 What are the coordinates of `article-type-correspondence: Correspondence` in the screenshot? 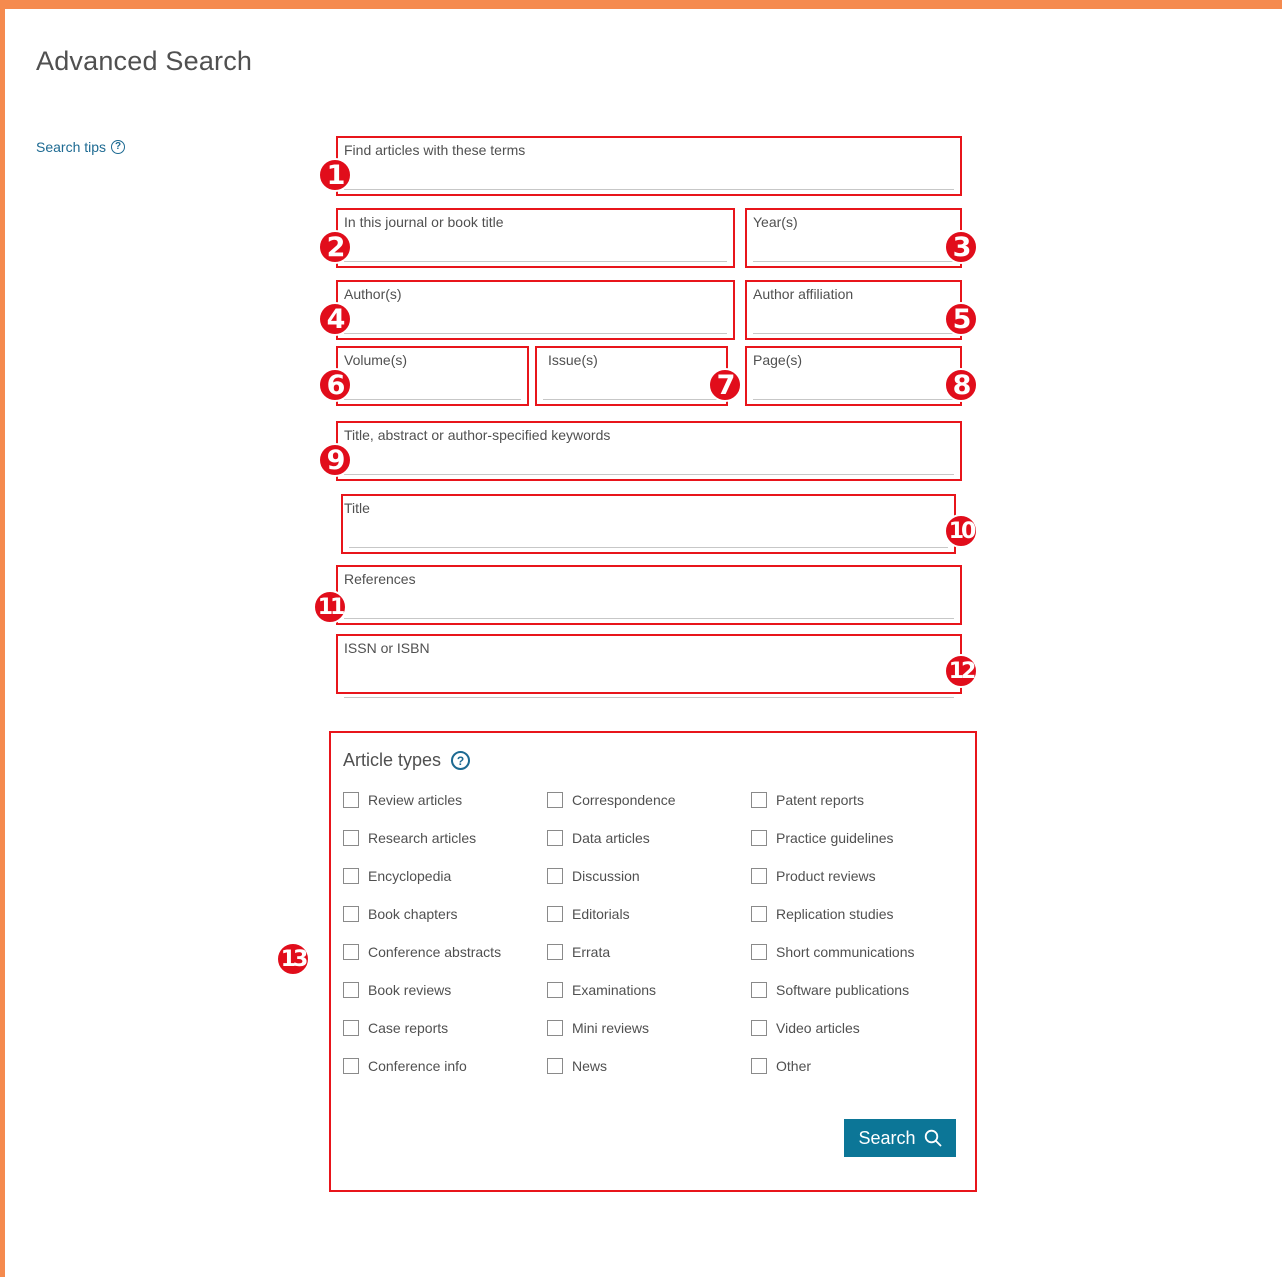 It's located at (611, 800).